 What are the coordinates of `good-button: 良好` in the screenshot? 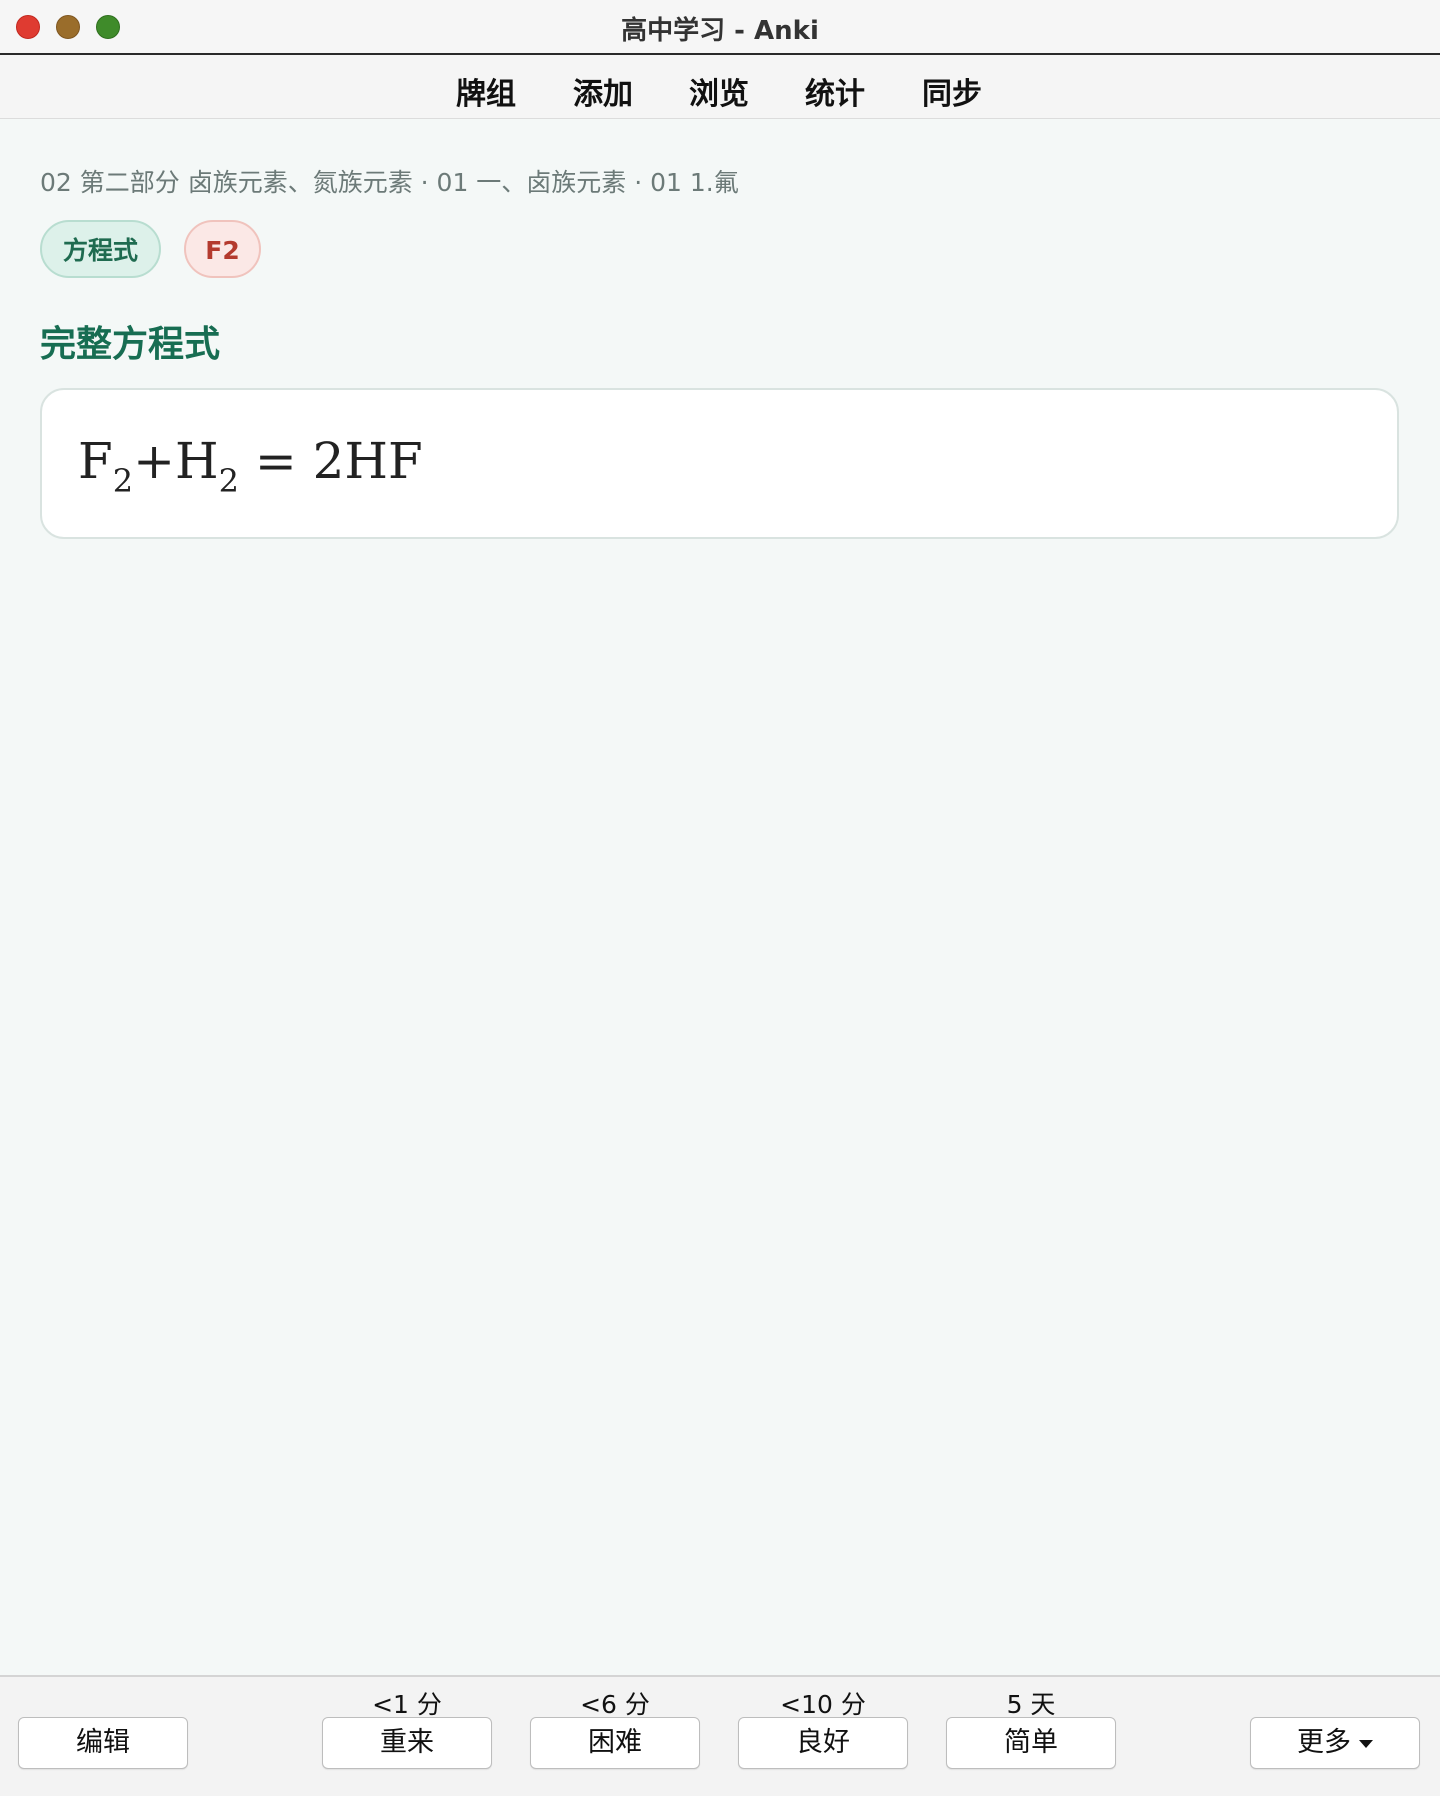 It's located at (823, 1743).